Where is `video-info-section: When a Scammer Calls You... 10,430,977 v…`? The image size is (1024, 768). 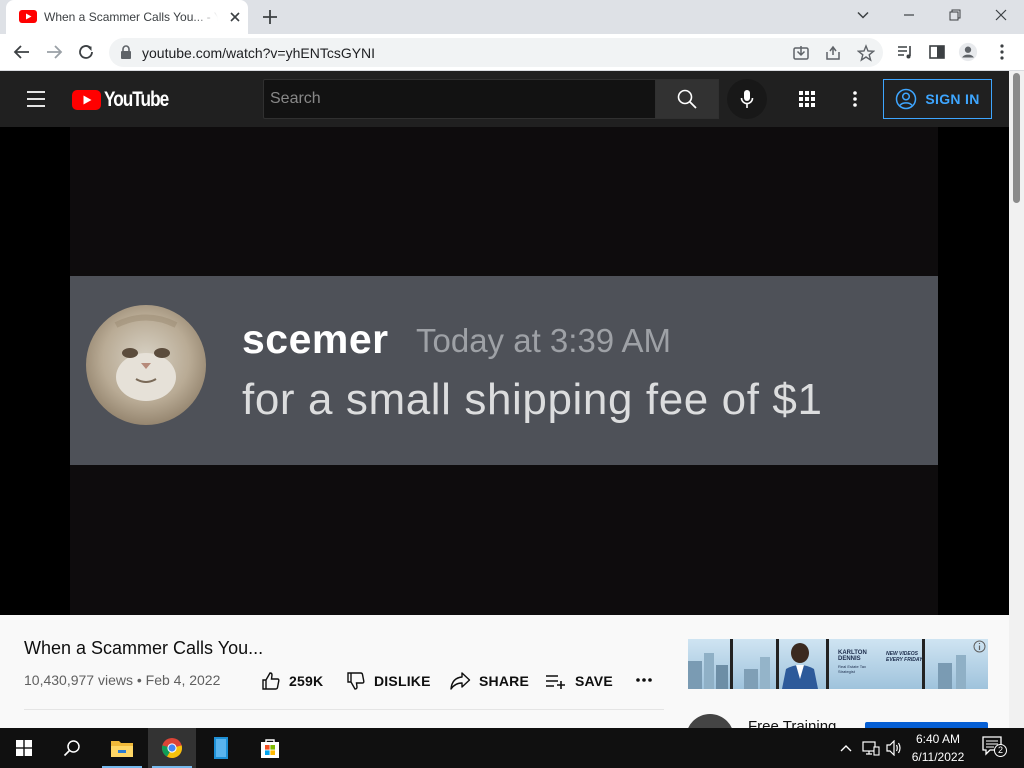
video-info-section: When a Scammer Calls You... 10,430,977 v… is located at coordinates (504, 671).